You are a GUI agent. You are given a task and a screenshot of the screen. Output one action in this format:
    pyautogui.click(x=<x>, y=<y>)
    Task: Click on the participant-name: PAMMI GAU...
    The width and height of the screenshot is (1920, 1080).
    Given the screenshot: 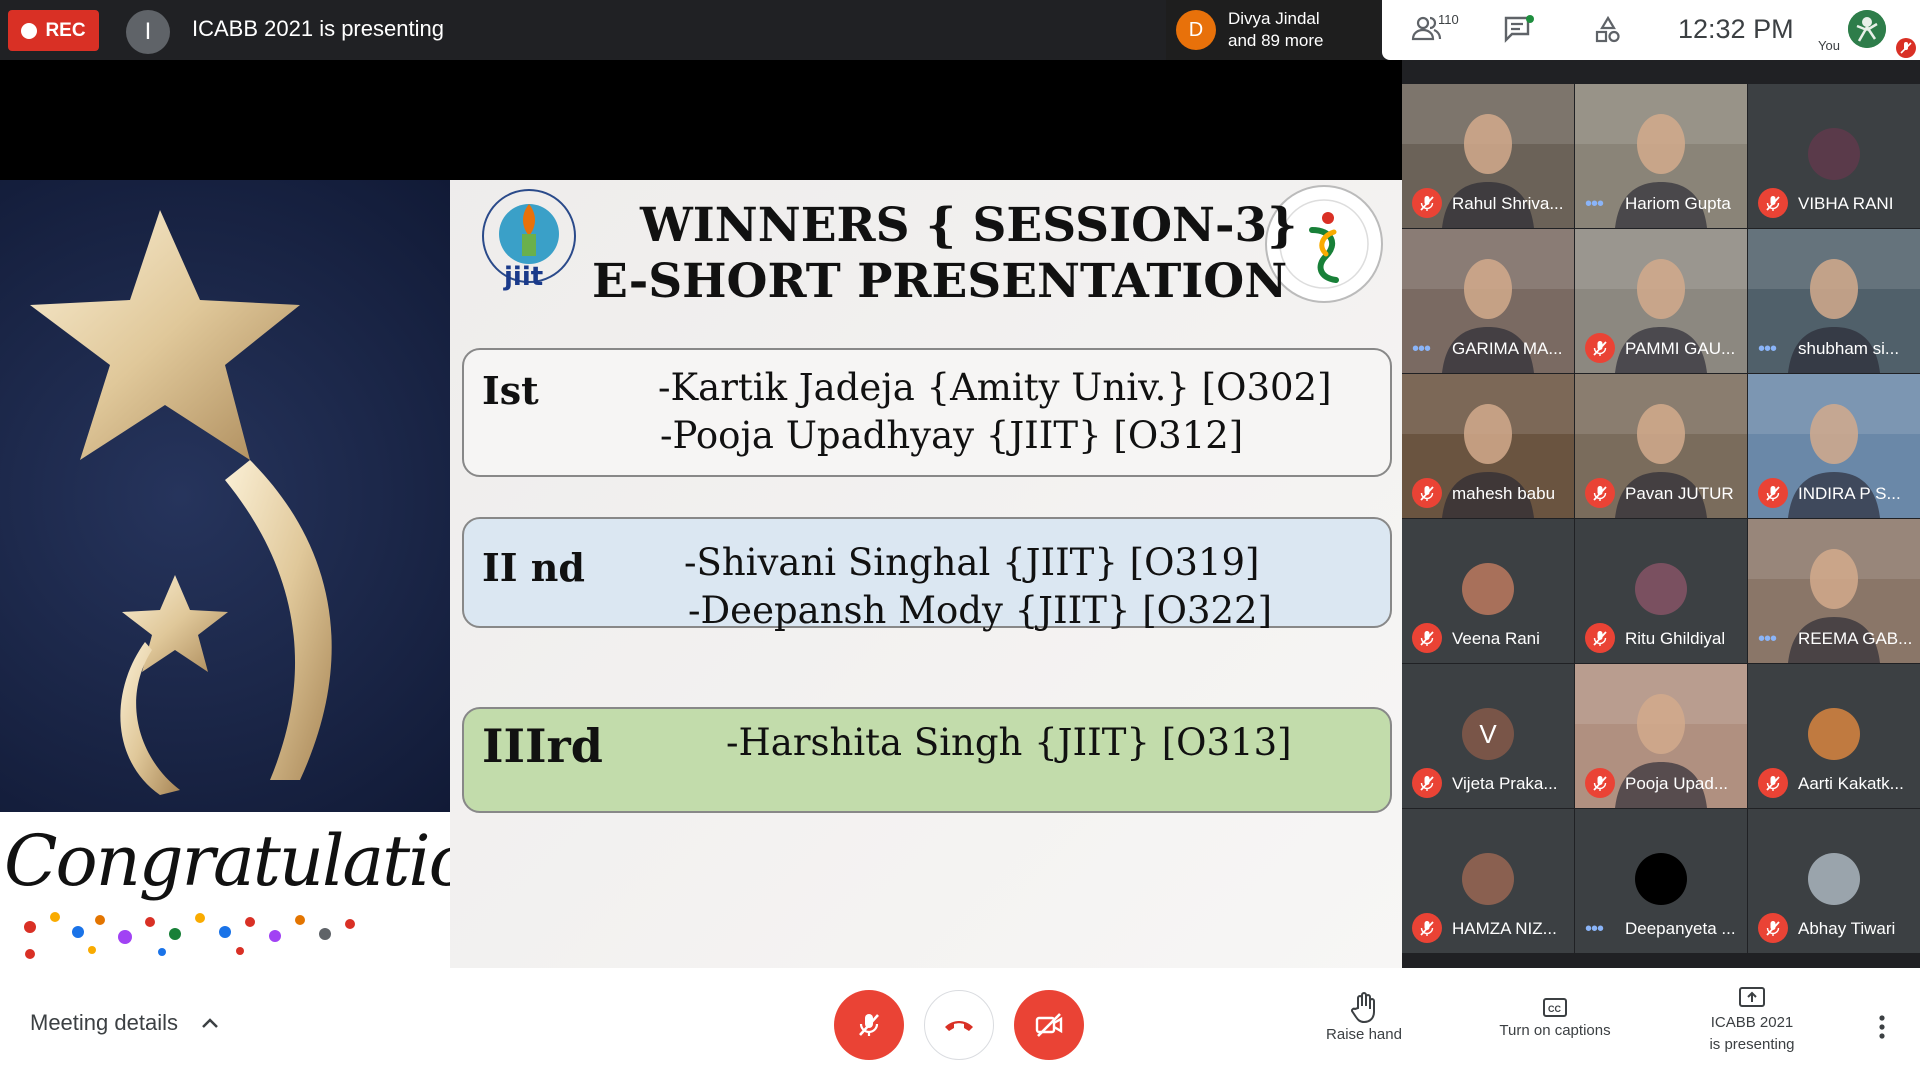 What is the action you would take?
    pyautogui.click(x=1680, y=348)
    